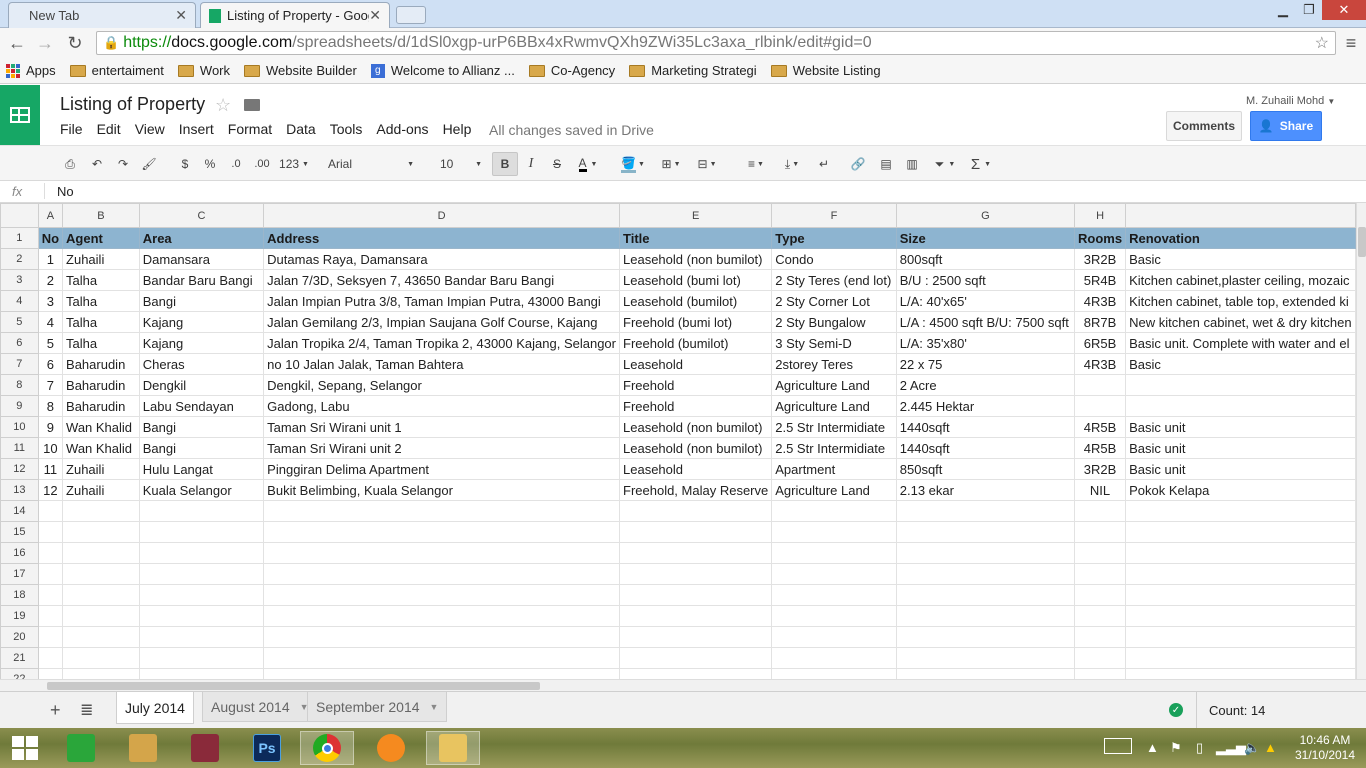  Describe the element at coordinates (1286, 126) in the screenshot. I see `share-button: 👤 Share` at that location.